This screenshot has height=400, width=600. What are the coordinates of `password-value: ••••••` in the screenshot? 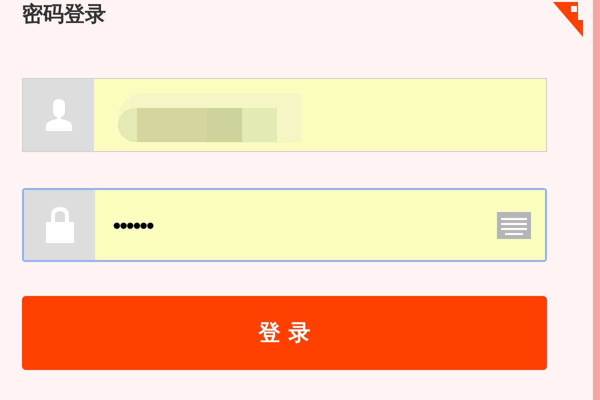 It's located at (133, 226).